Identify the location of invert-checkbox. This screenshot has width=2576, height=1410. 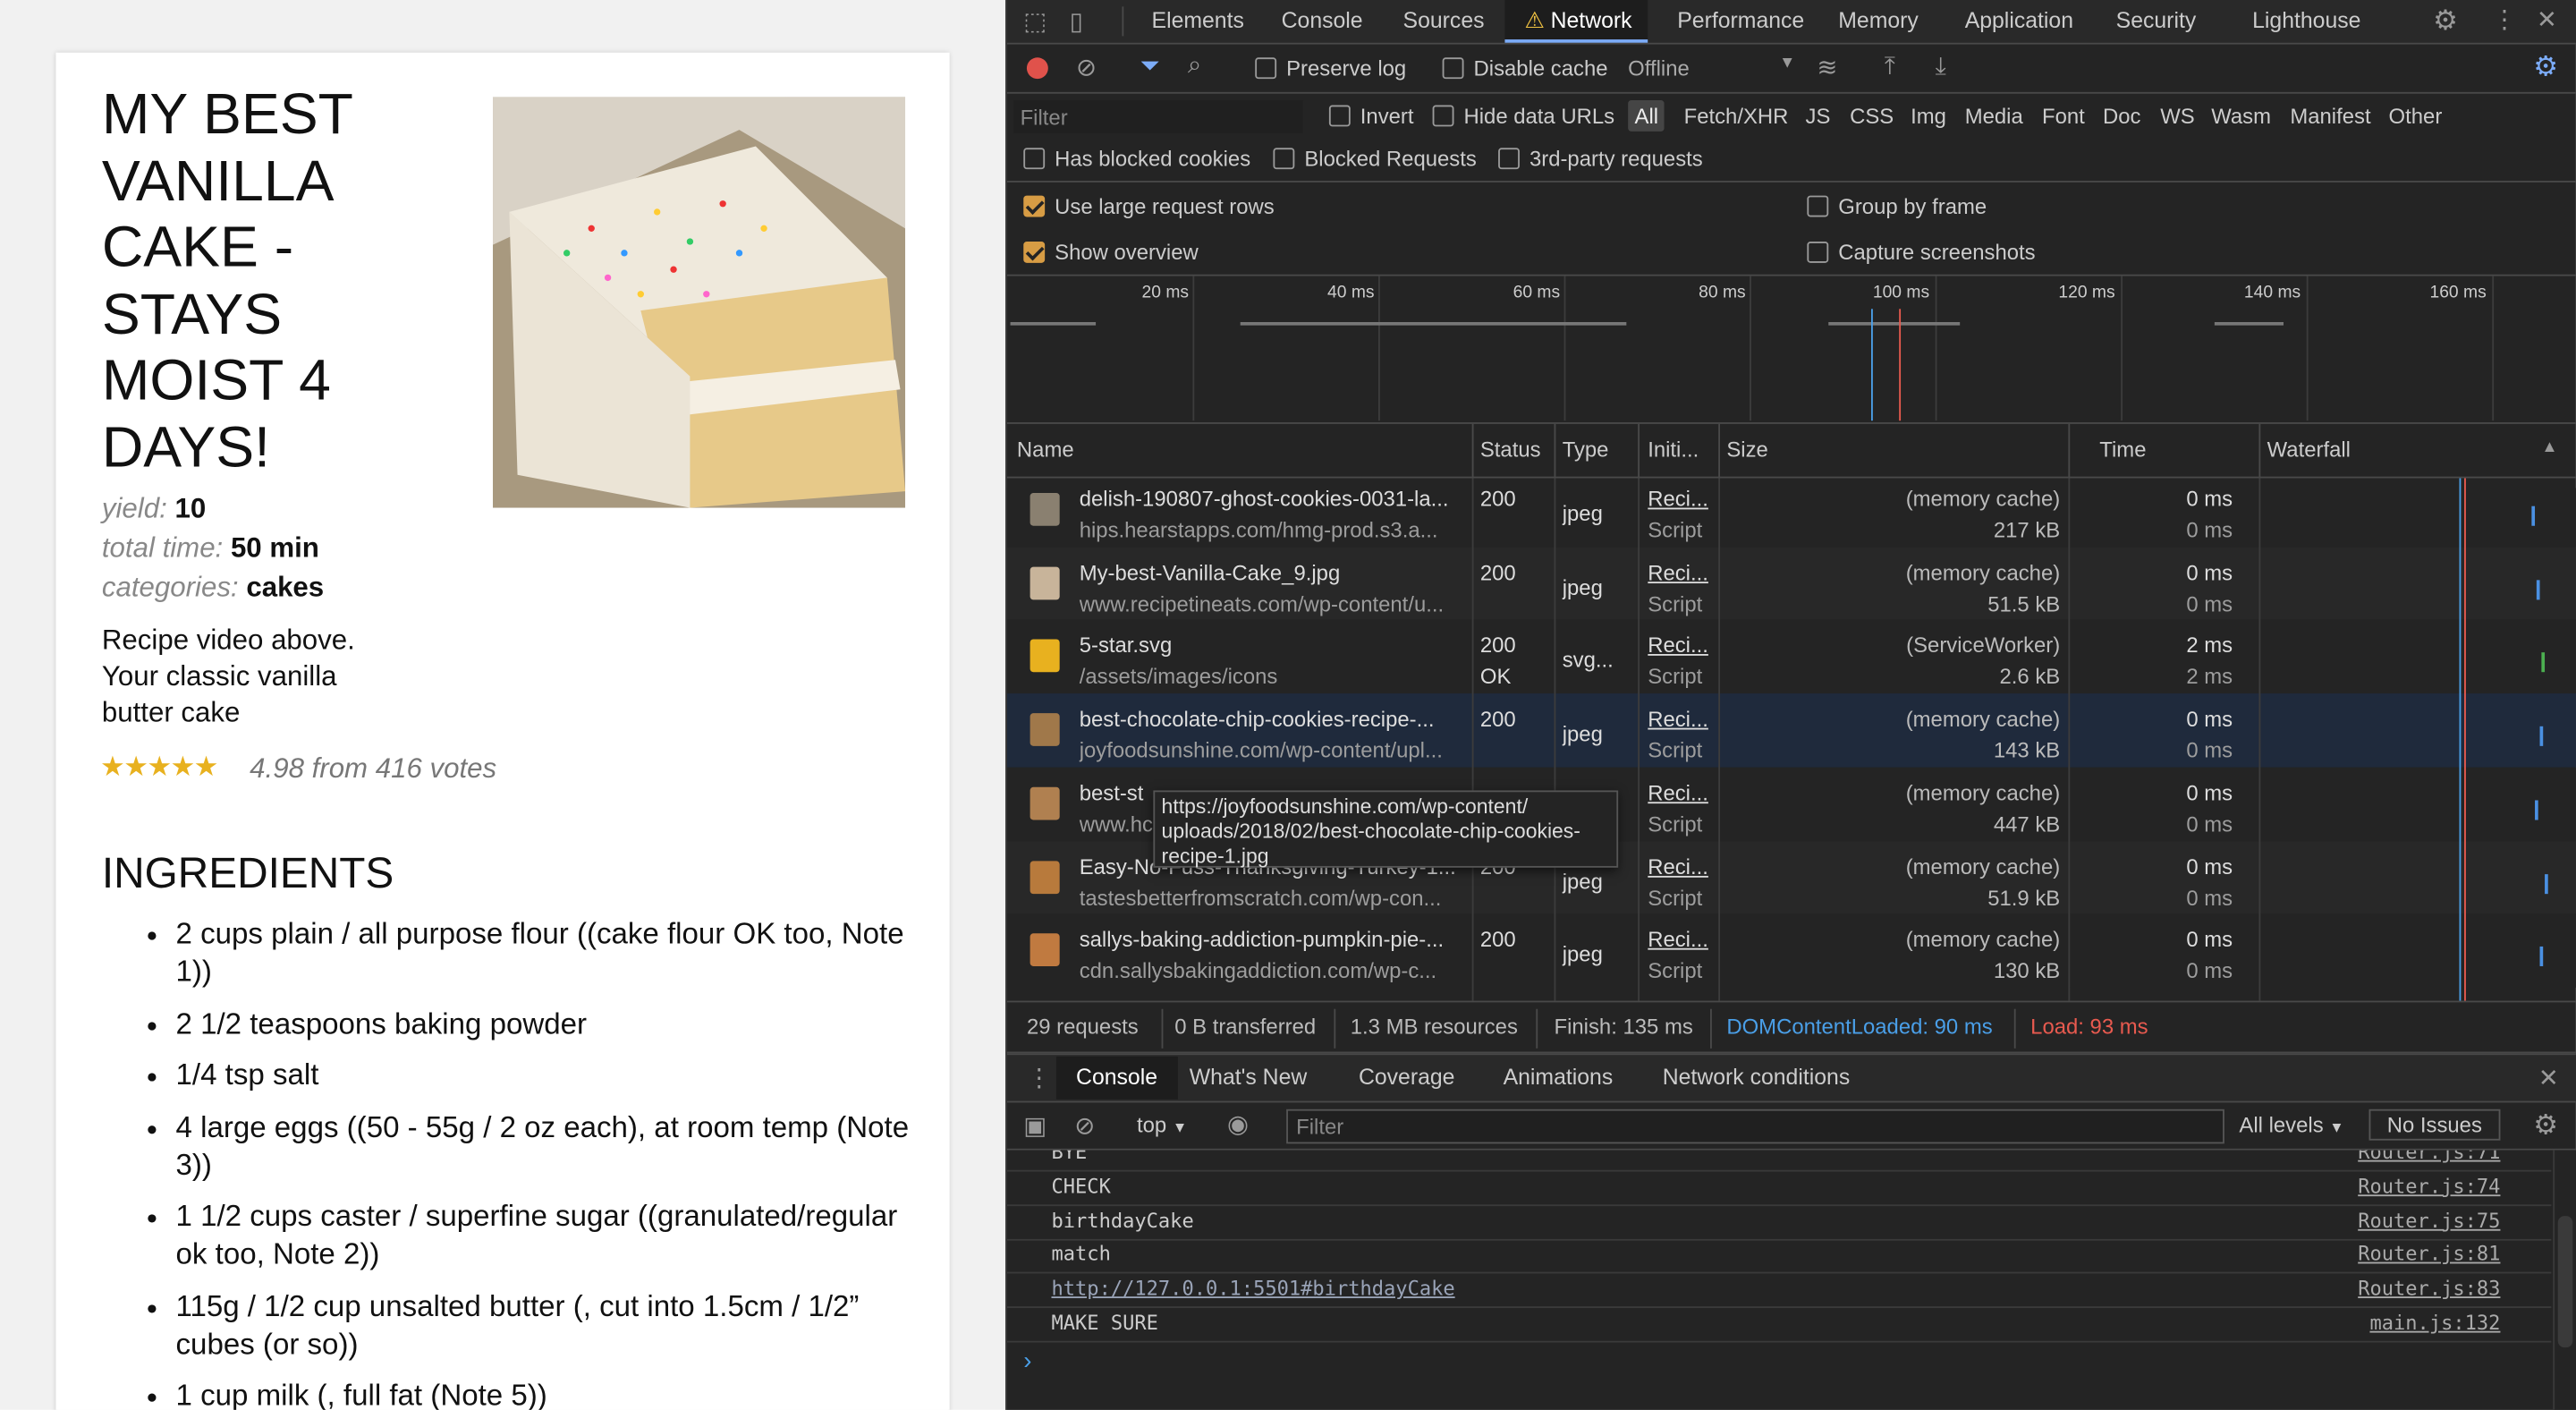
(1339, 116).